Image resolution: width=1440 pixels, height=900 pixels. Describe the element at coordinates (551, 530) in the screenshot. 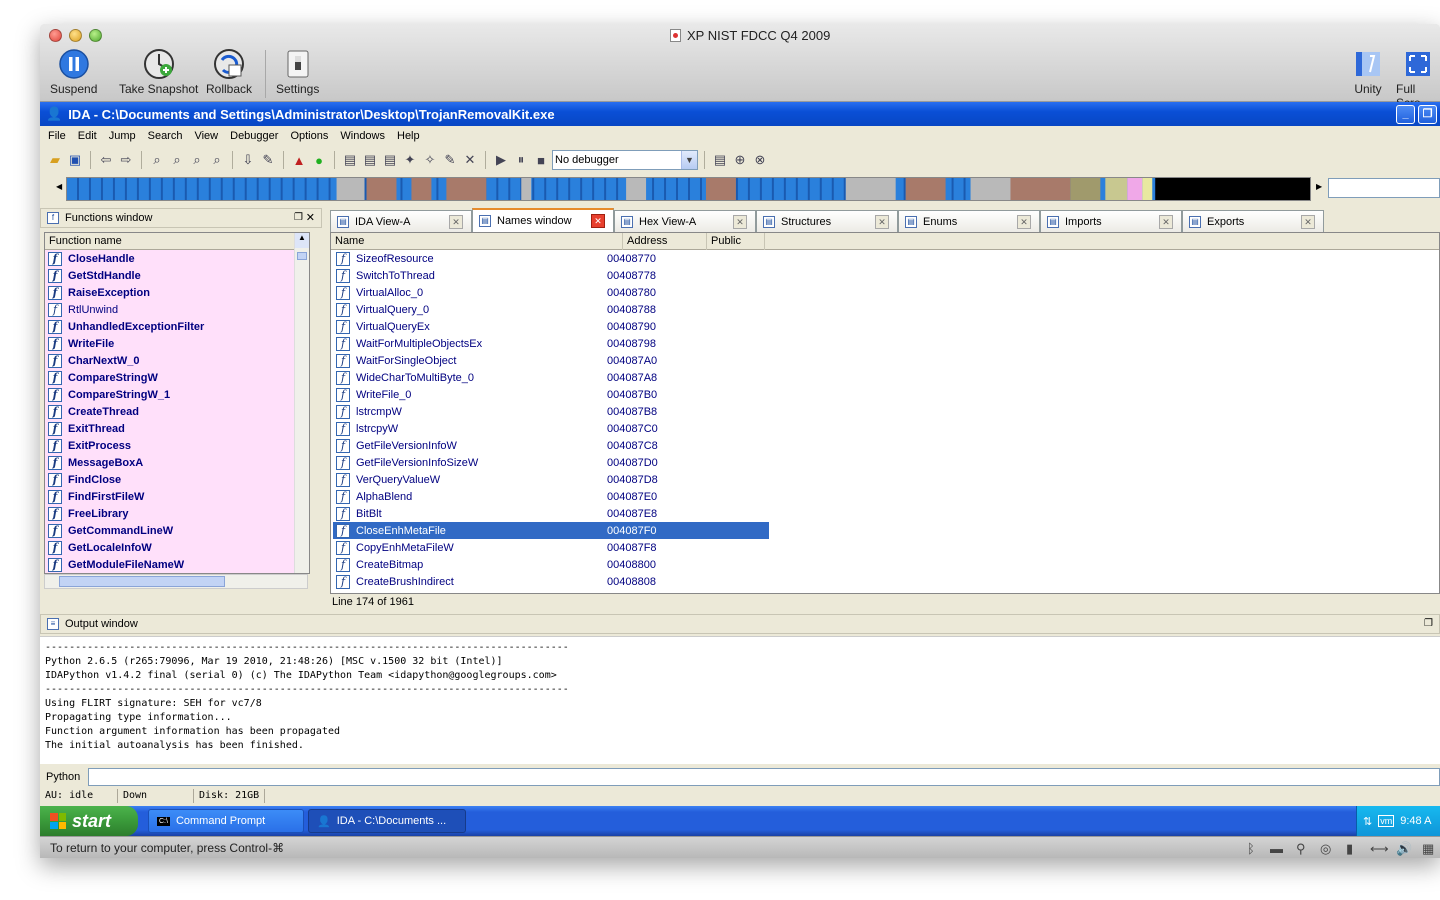

I see `names-list-item: f CloseEnhMetaFile 004087F0` at that location.